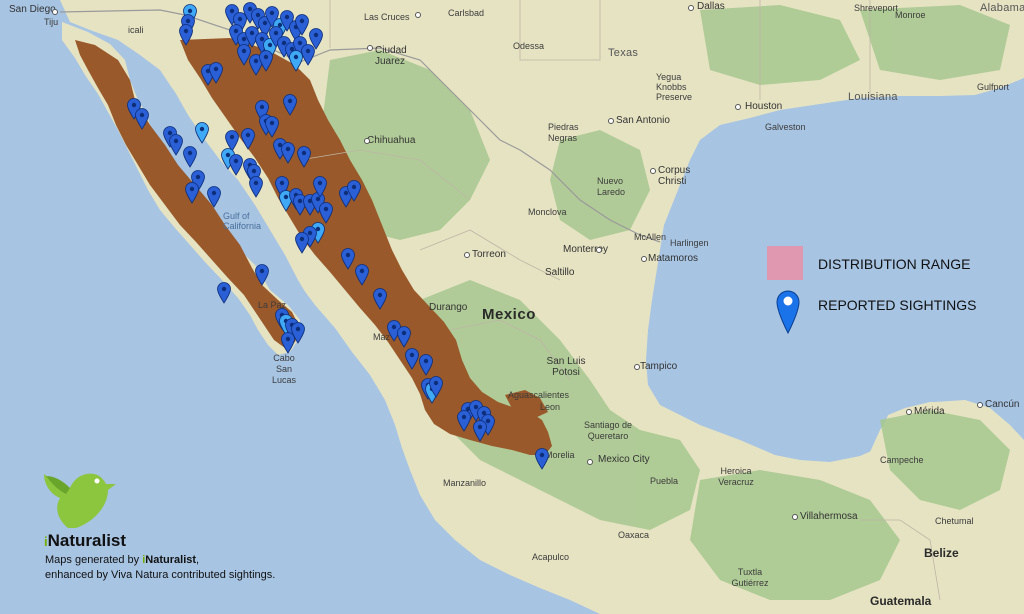  I want to click on label-mexicali: icali, so click(136, 30).